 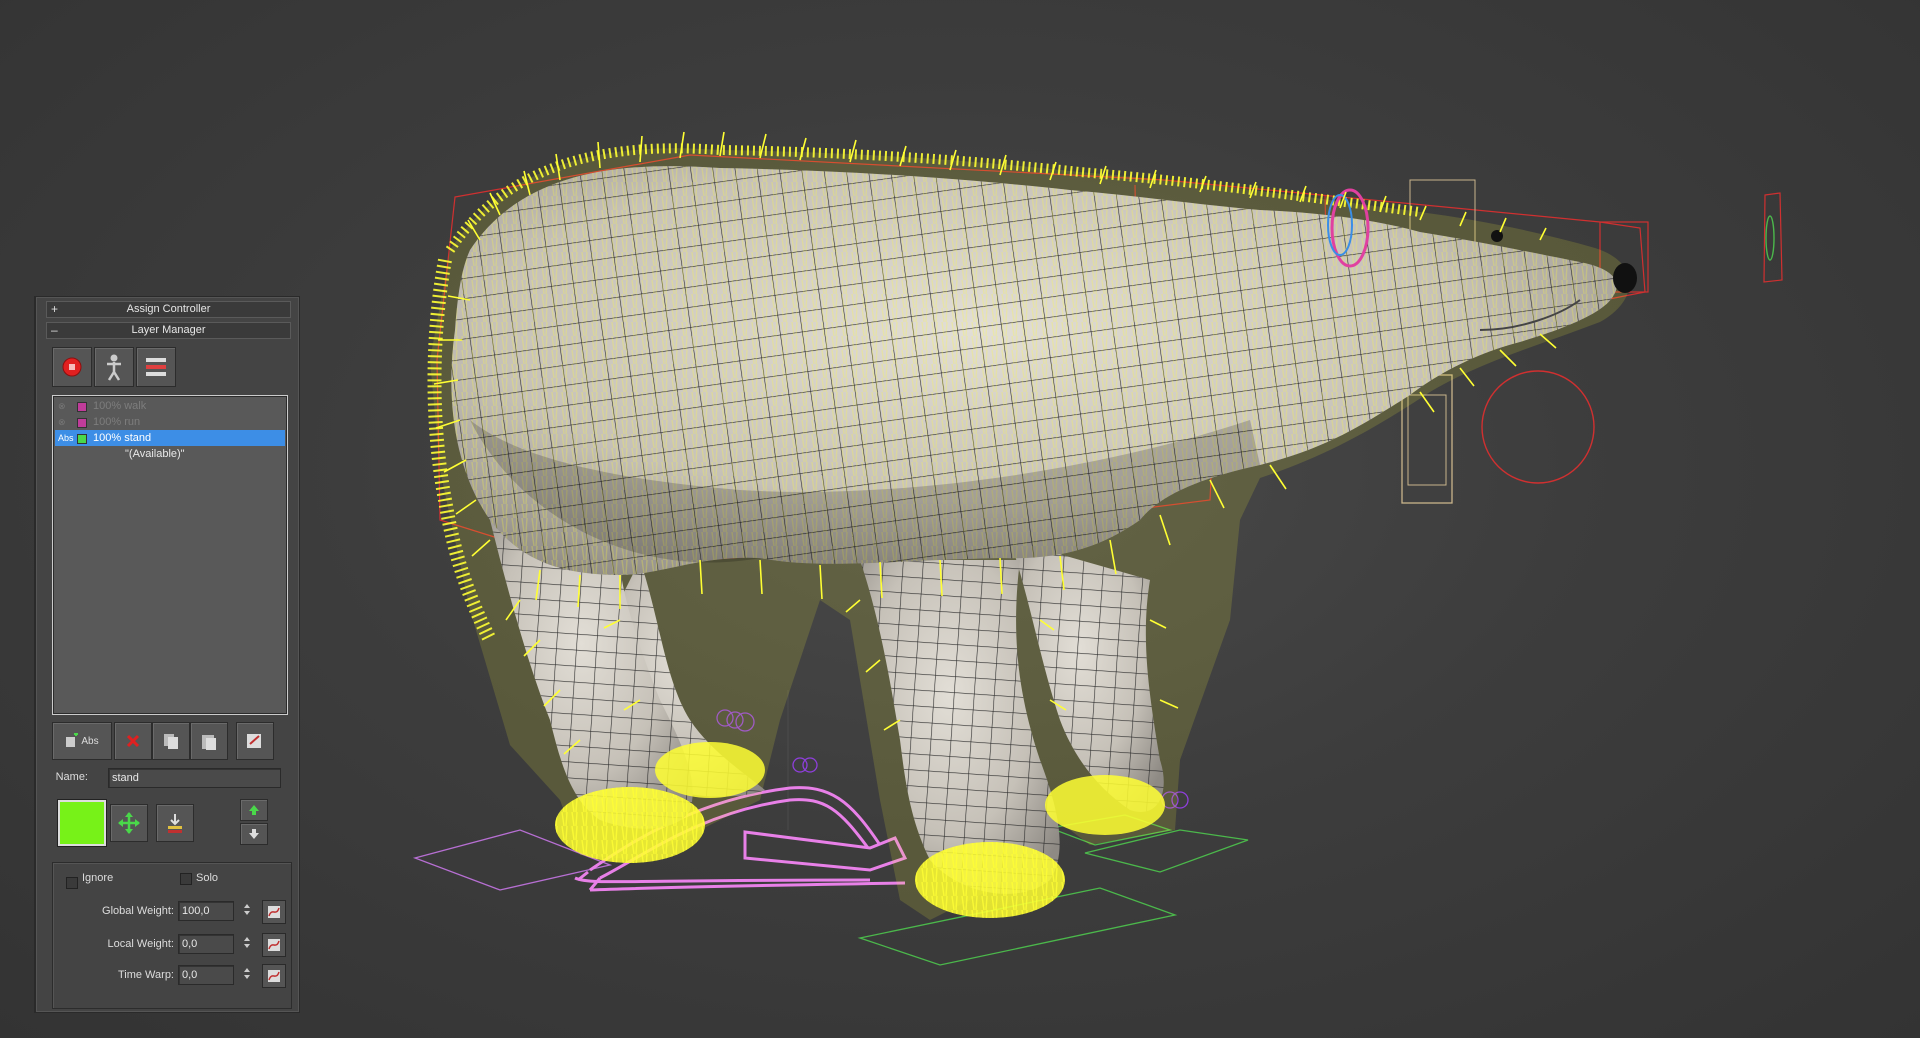 I want to click on layer-row: ⊗ 100% run, so click(x=170, y=422).